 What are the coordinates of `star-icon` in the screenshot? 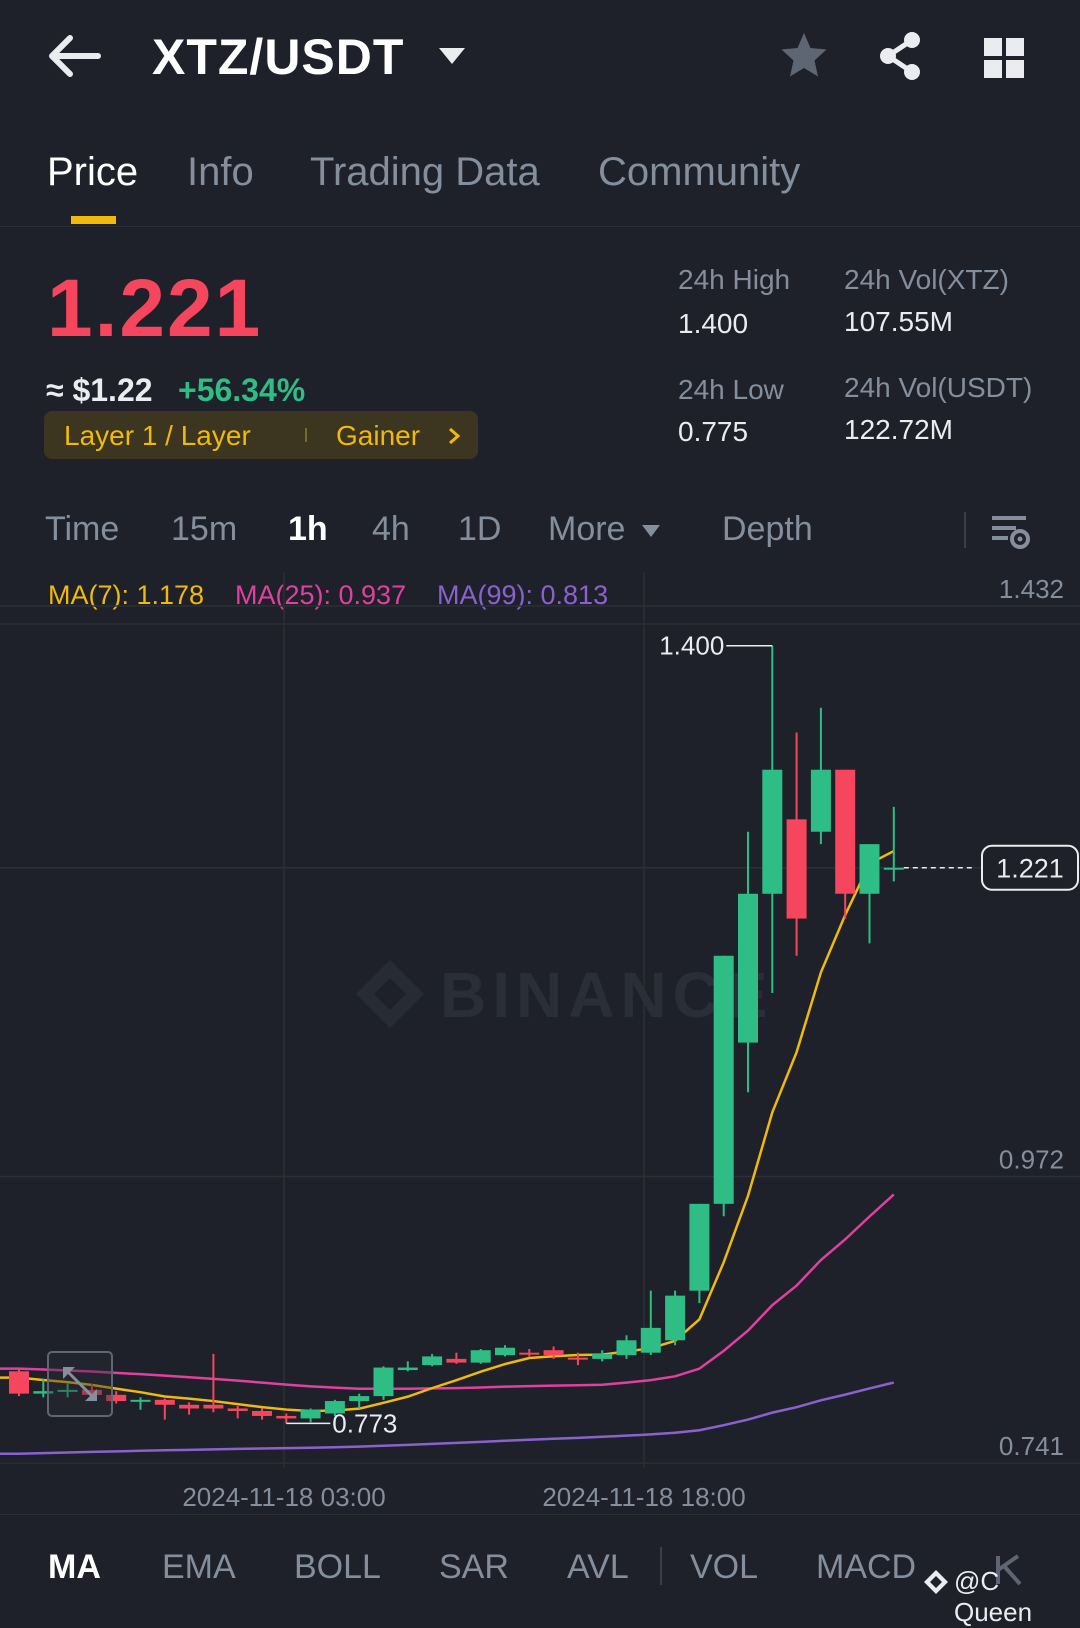 It's located at (804, 56).